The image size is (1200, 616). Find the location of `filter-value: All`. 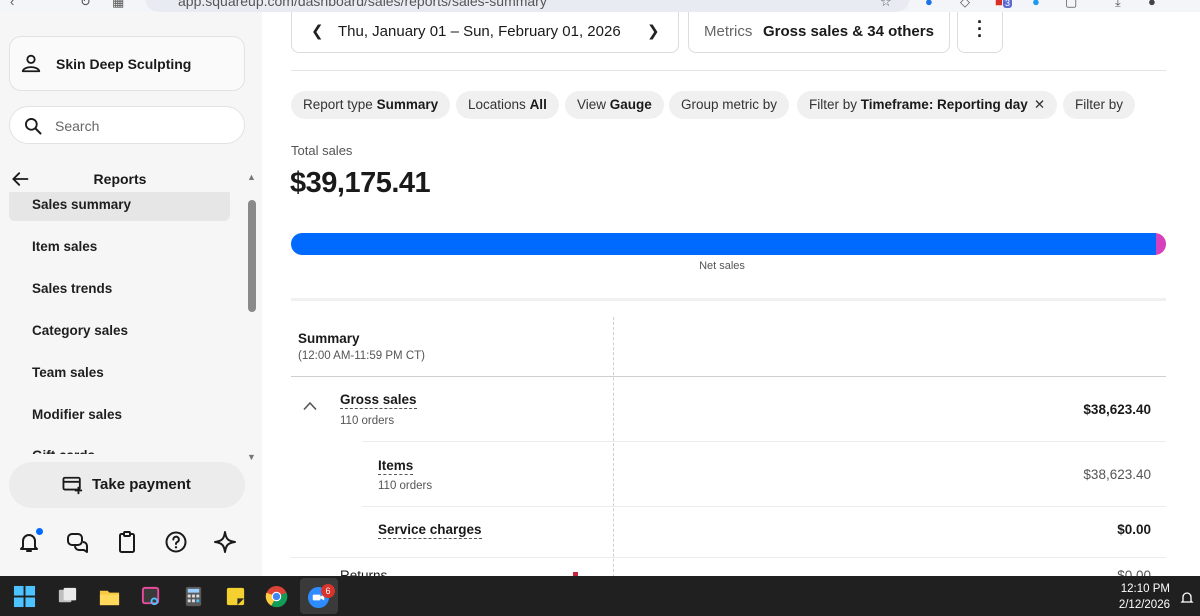

filter-value: All is located at coordinates (538, 104).